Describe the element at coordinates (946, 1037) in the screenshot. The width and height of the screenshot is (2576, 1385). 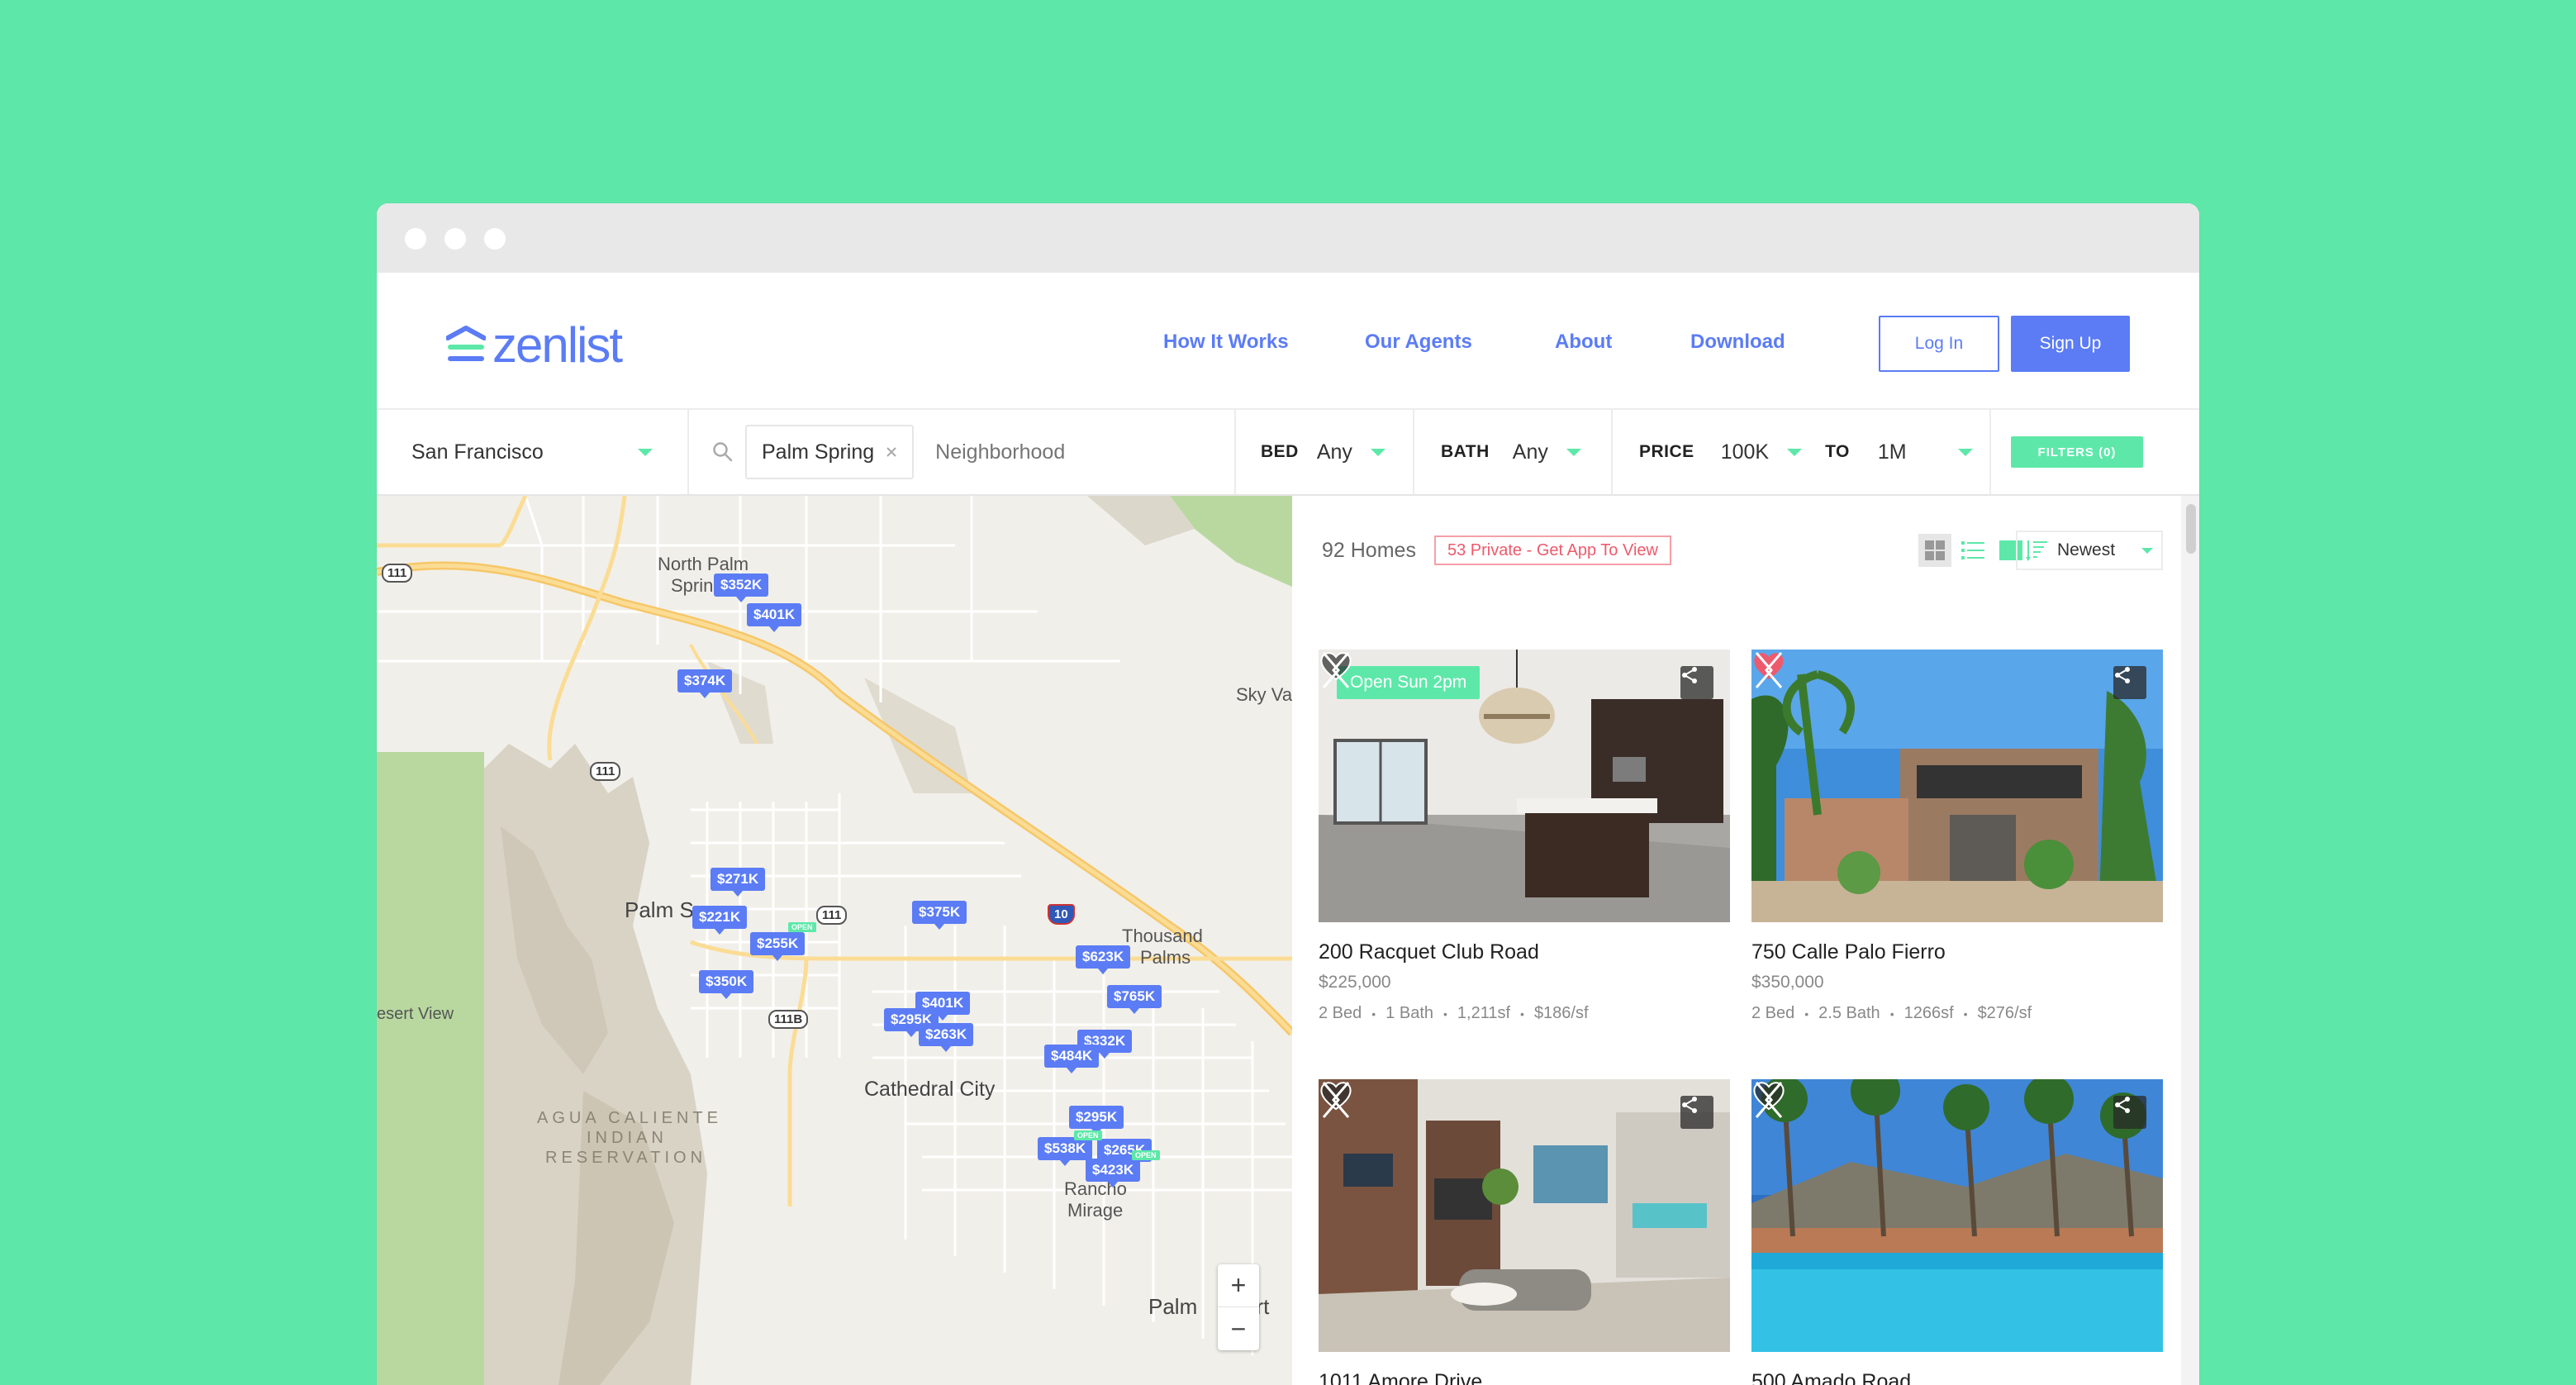
I see `price-pin: $263K` at that location.